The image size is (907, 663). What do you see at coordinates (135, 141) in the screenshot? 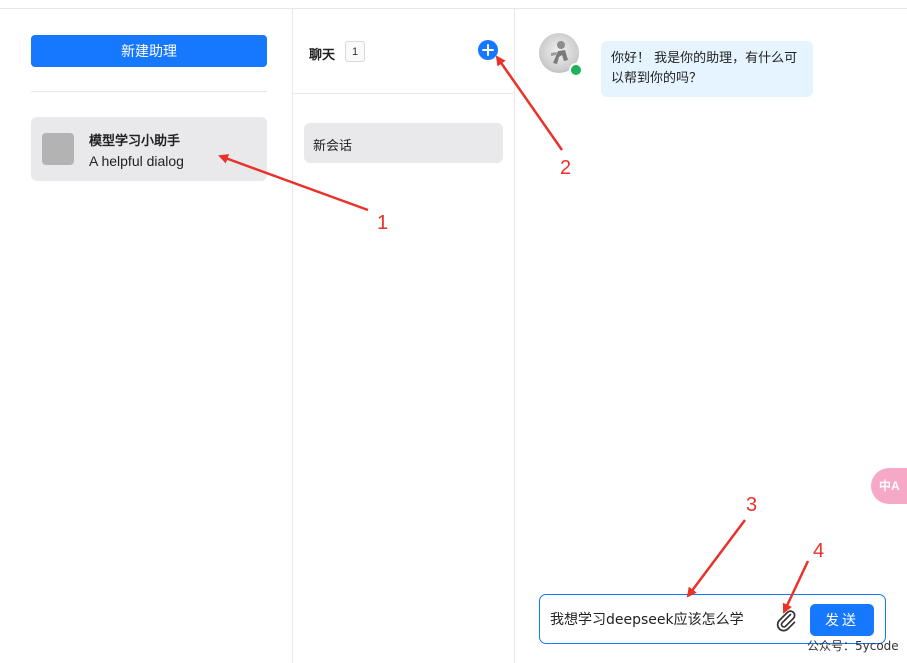
I see `assistant-name: 模型学习小助手` at bounding box center [135, 141].